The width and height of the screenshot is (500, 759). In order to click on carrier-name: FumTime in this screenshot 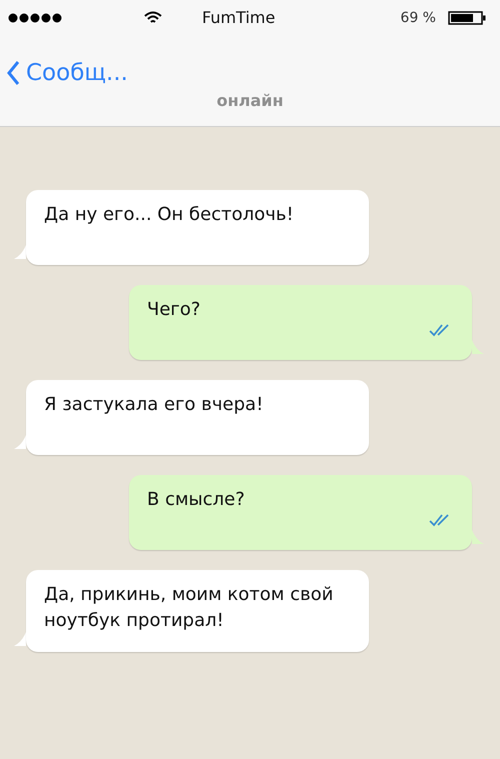, I will do `click(239, 18)`.